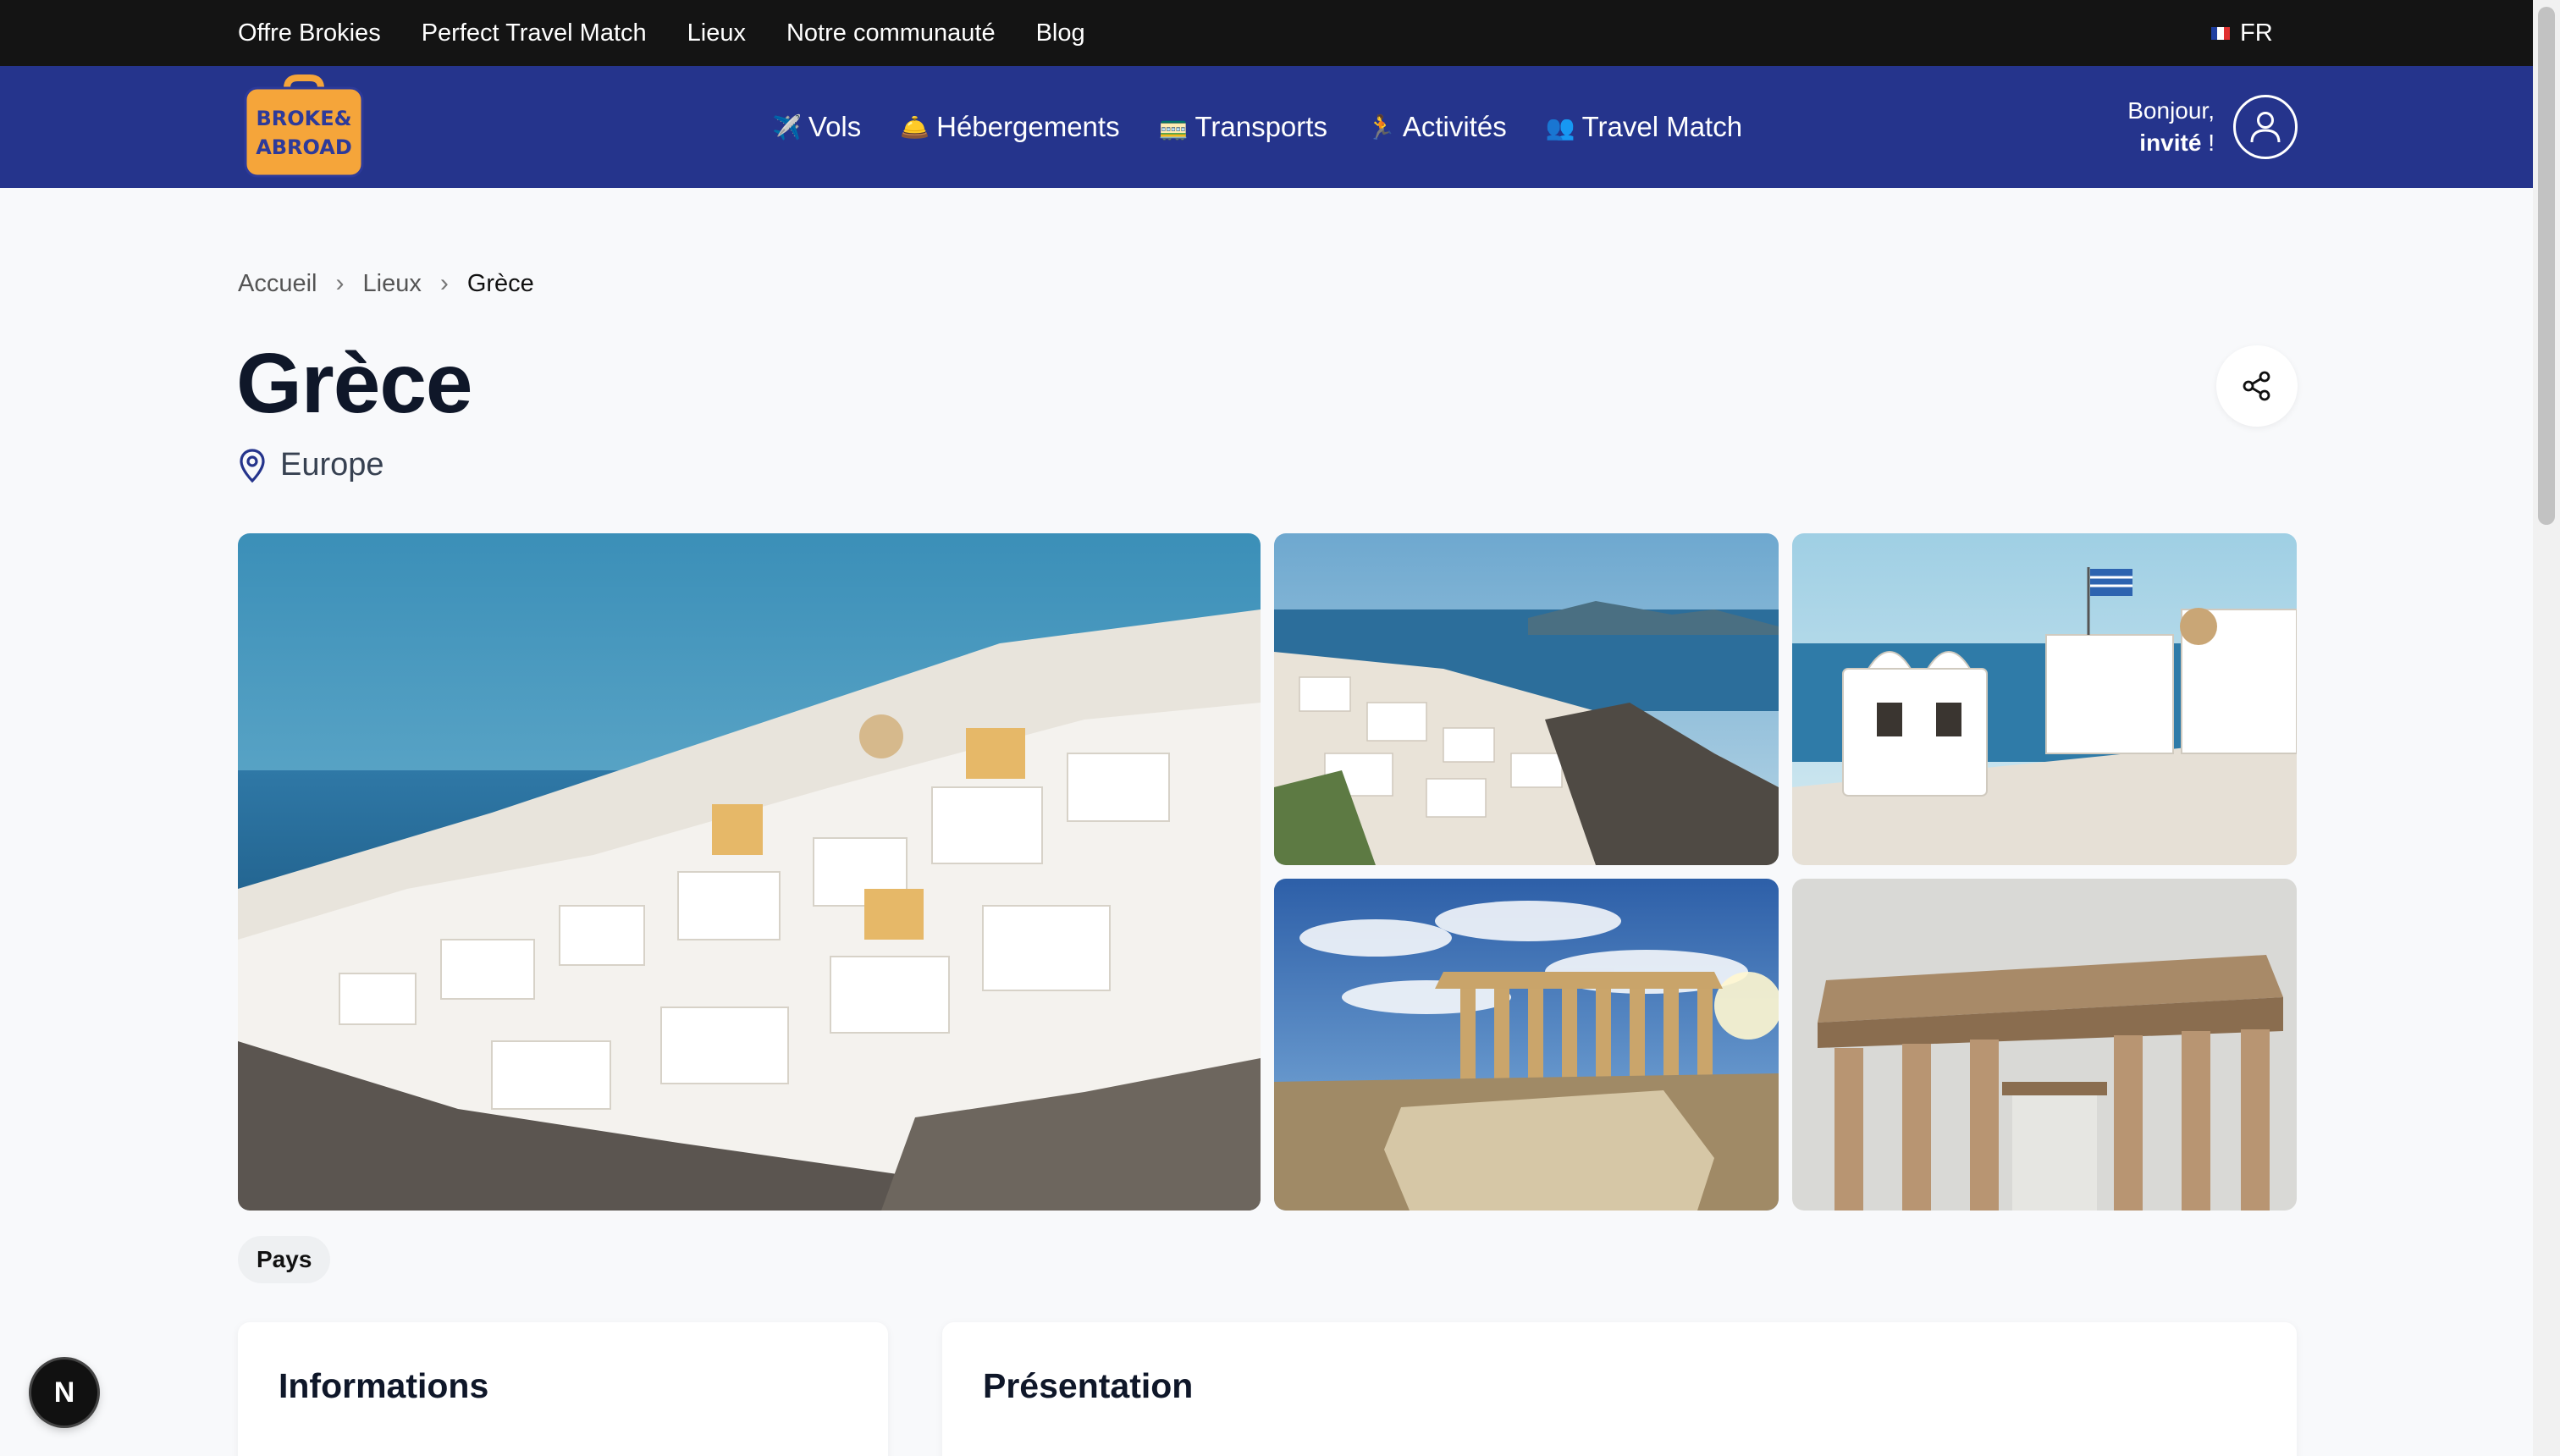 This screenshot has height=1456, width=2560. I want to click on nav-item-activites: 🏃 Activités, so click(1436, 127).